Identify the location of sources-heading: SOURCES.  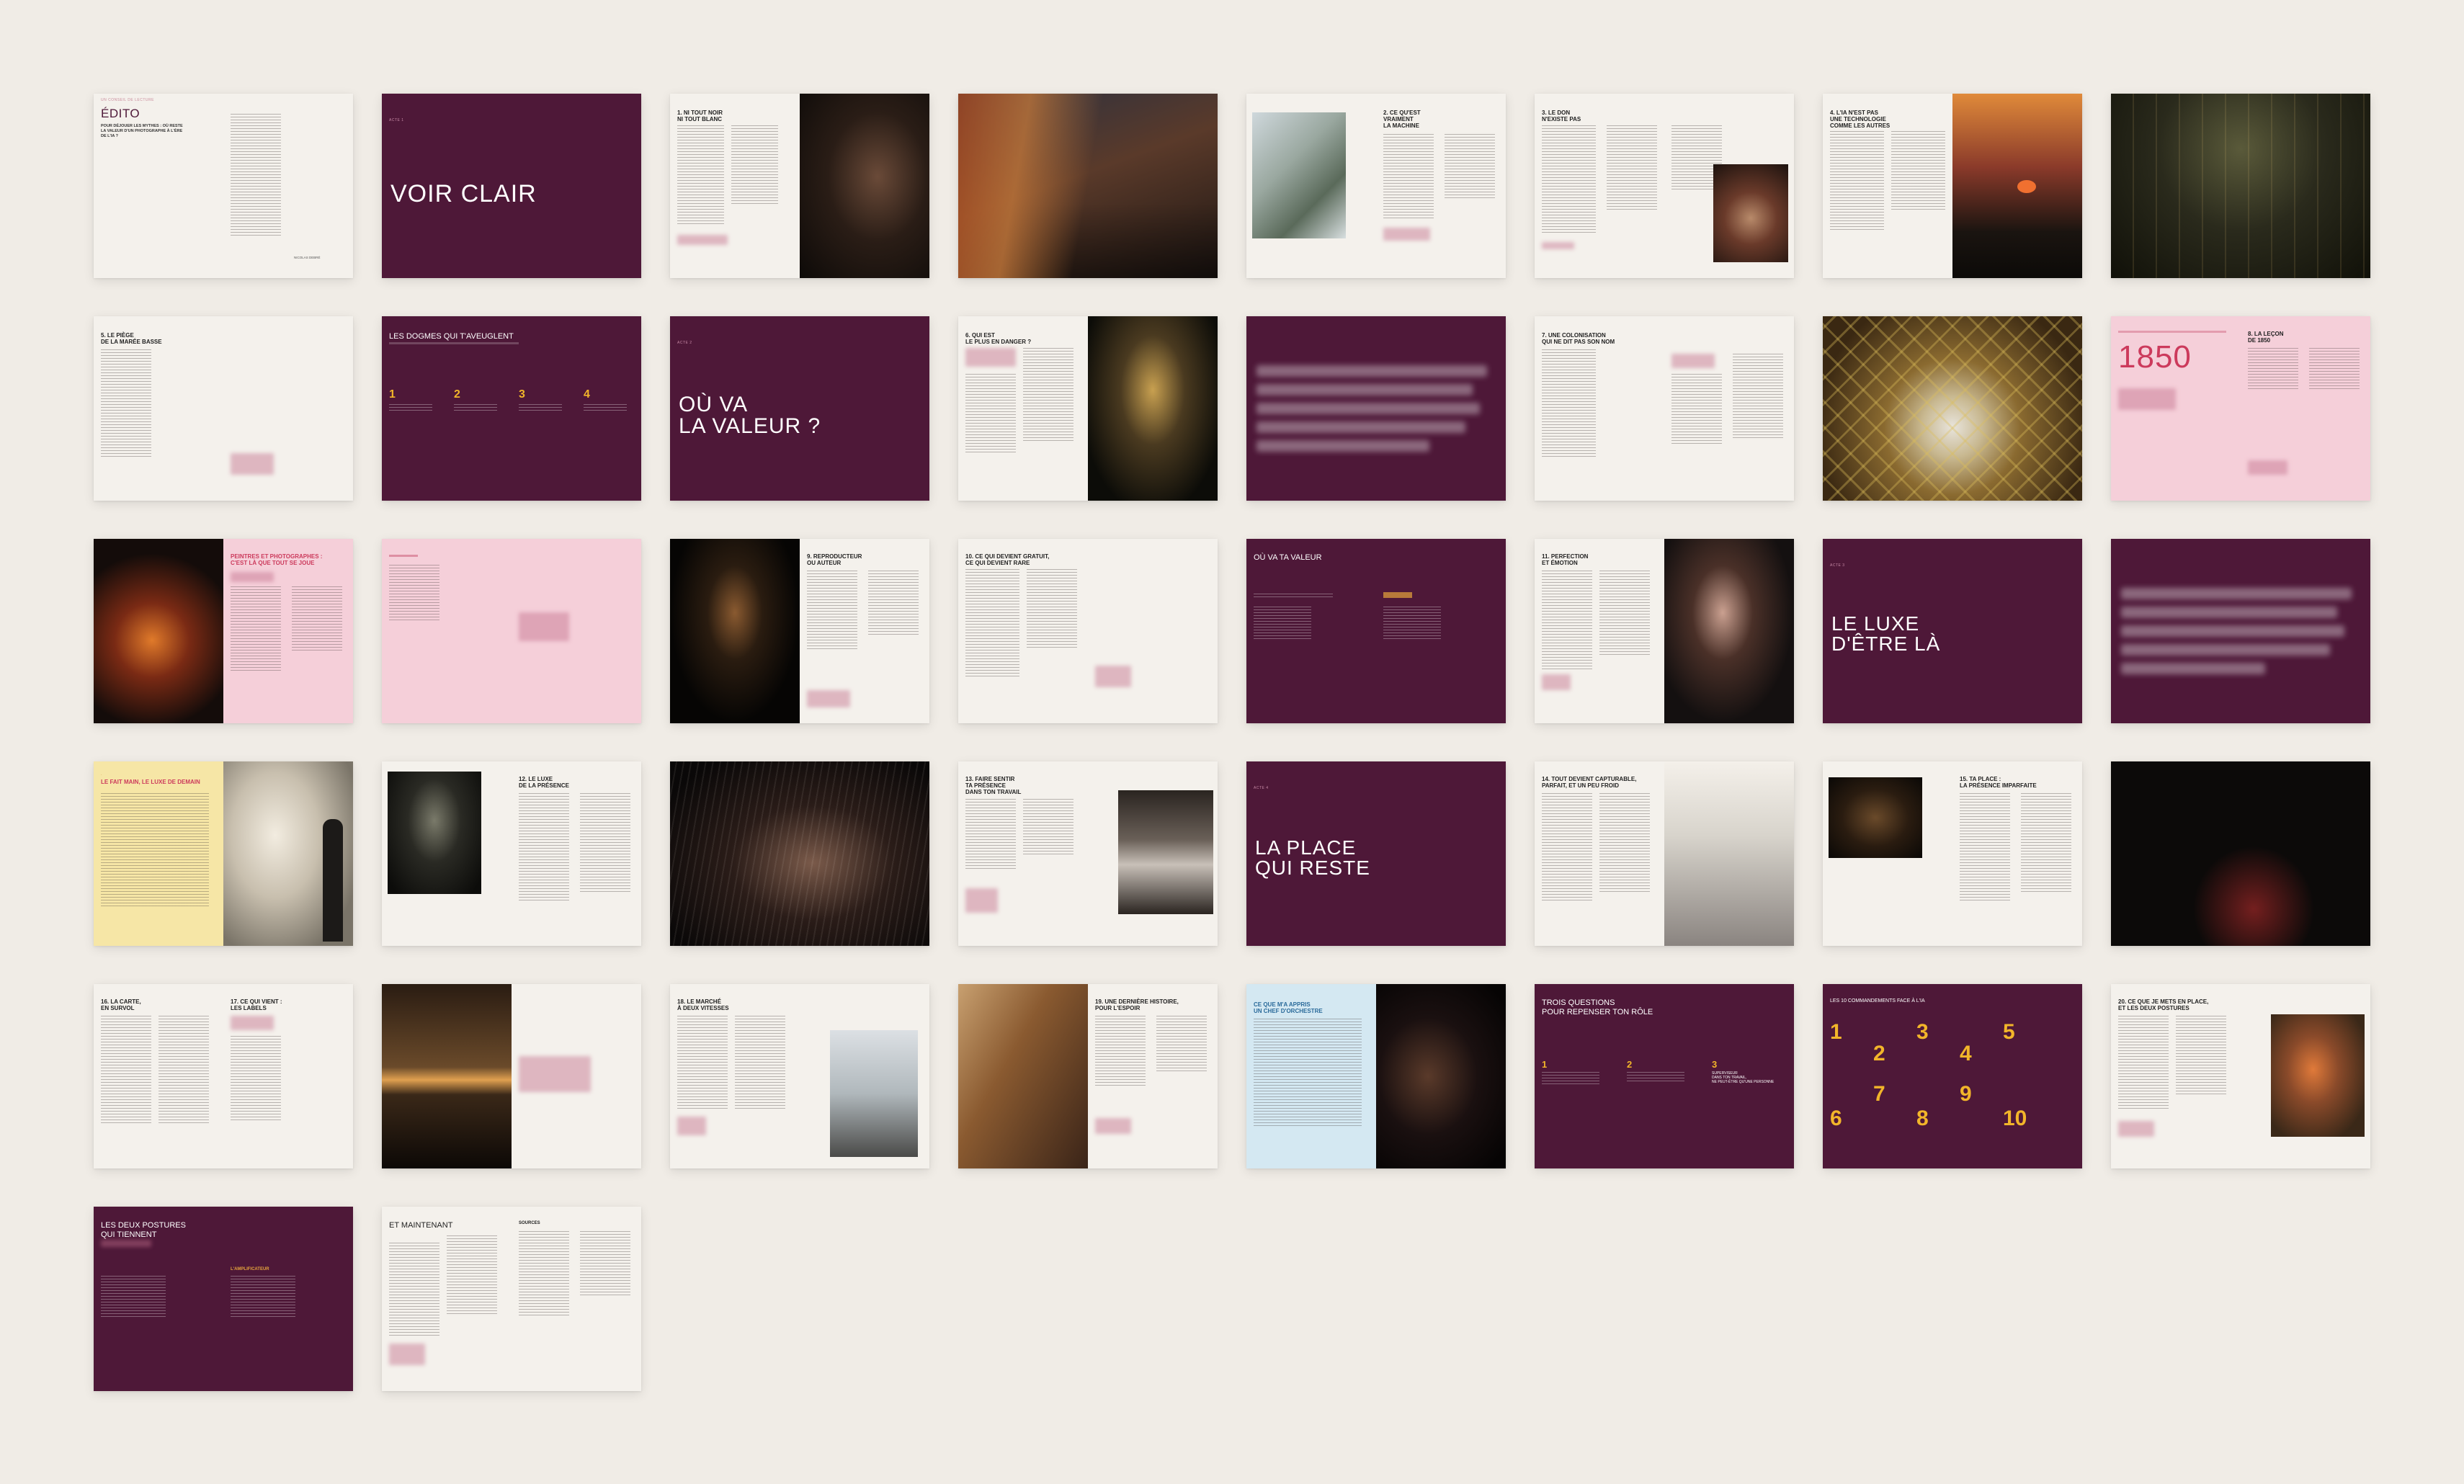
(529, 1223).